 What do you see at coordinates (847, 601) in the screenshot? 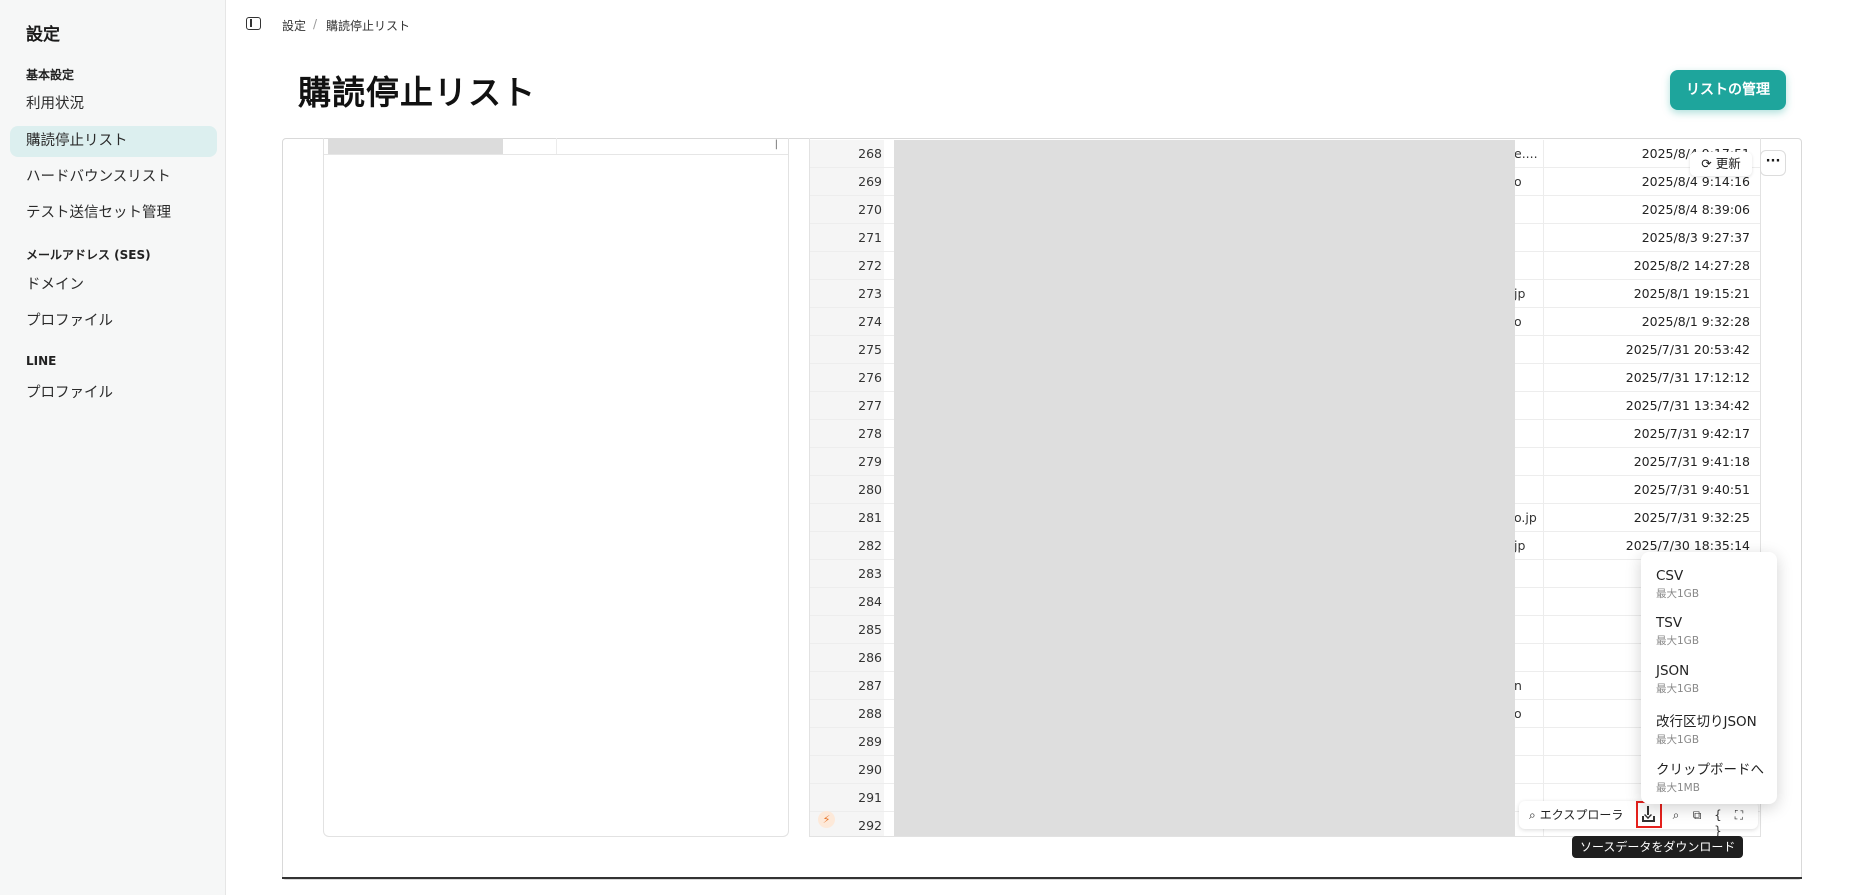
I see `row-number: 284` at bounding box center [847, 601].